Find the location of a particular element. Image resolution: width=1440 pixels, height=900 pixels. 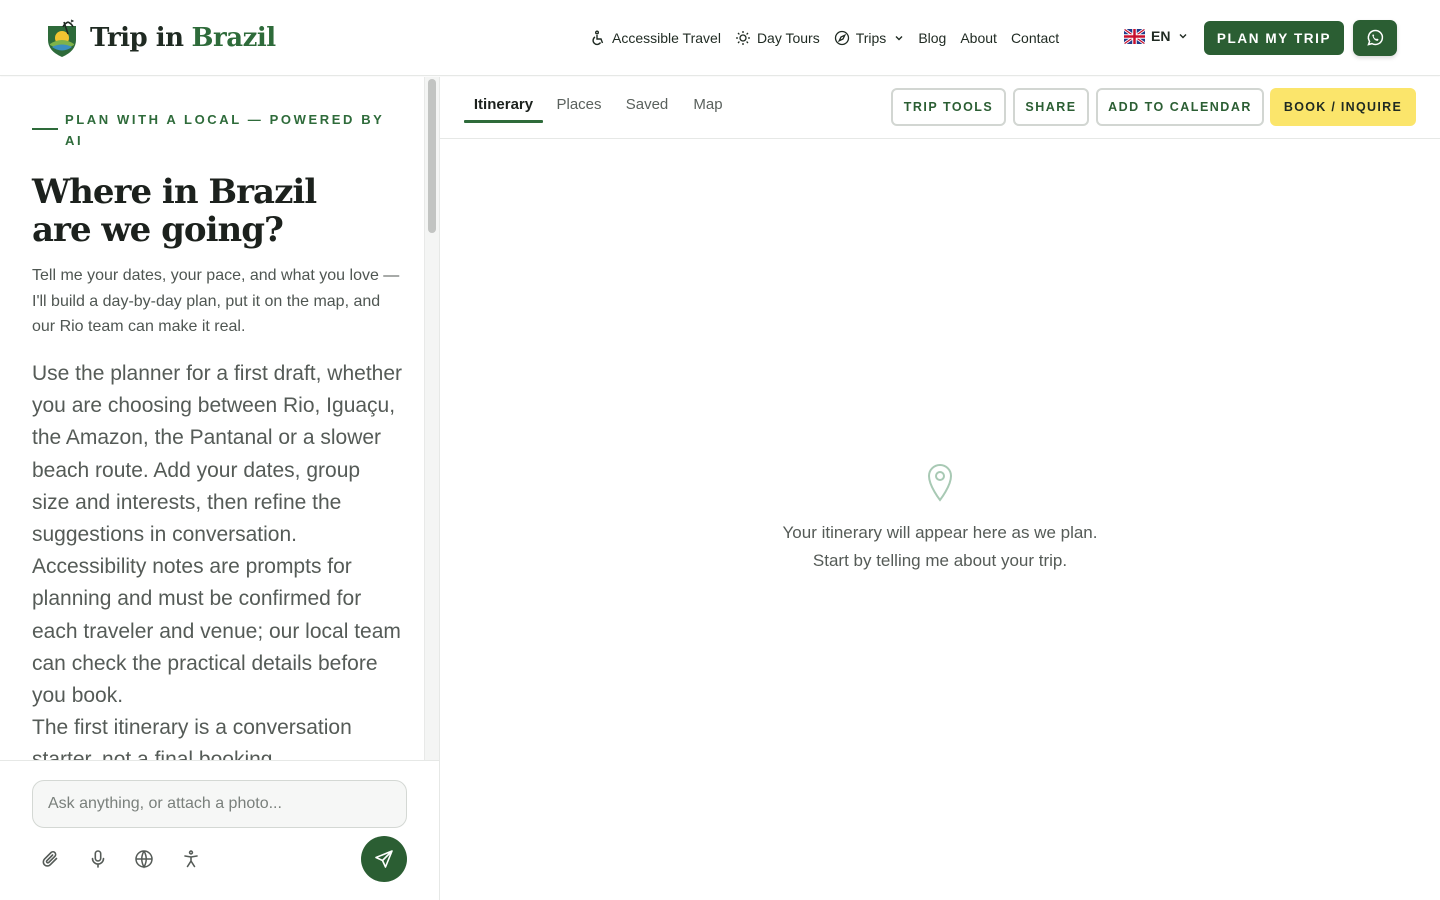

whatsapp-button is located at coordinates (1375, 38).